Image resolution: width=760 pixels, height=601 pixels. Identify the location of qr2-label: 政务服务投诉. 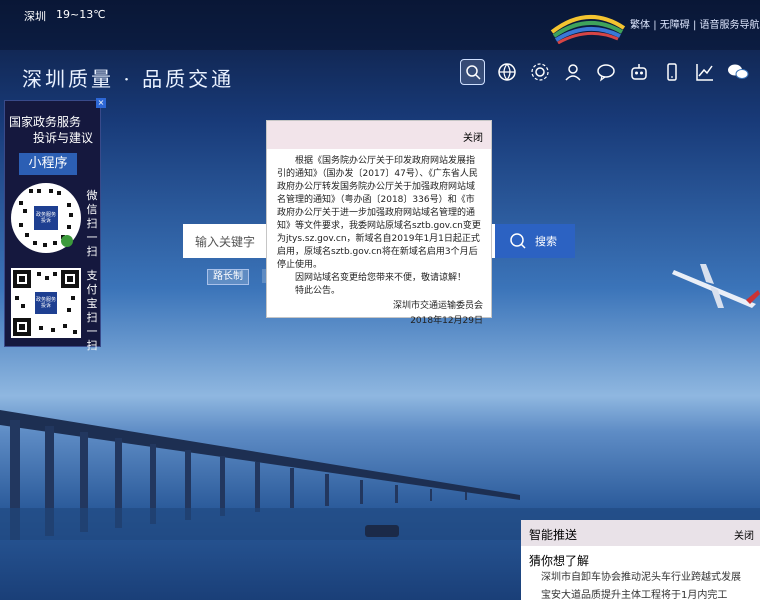
(46, 303).